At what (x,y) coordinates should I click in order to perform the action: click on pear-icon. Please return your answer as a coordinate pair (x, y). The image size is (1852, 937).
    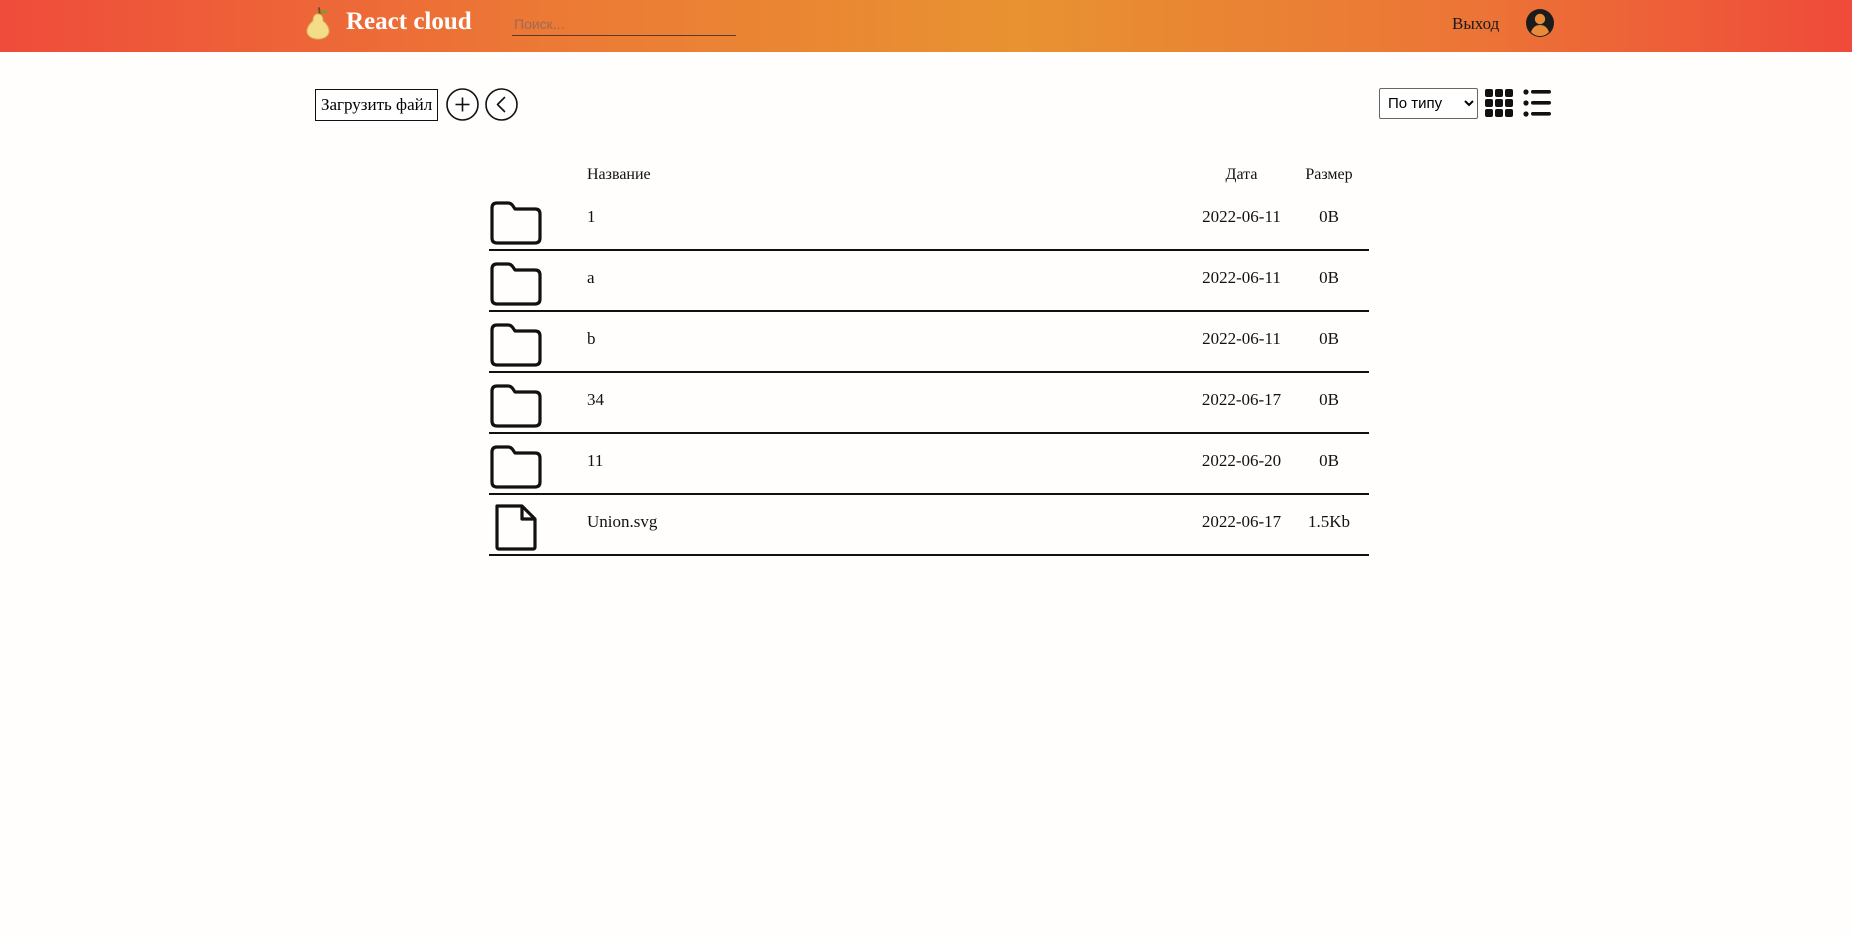
    Looking at the image, I should click on (318, 23).